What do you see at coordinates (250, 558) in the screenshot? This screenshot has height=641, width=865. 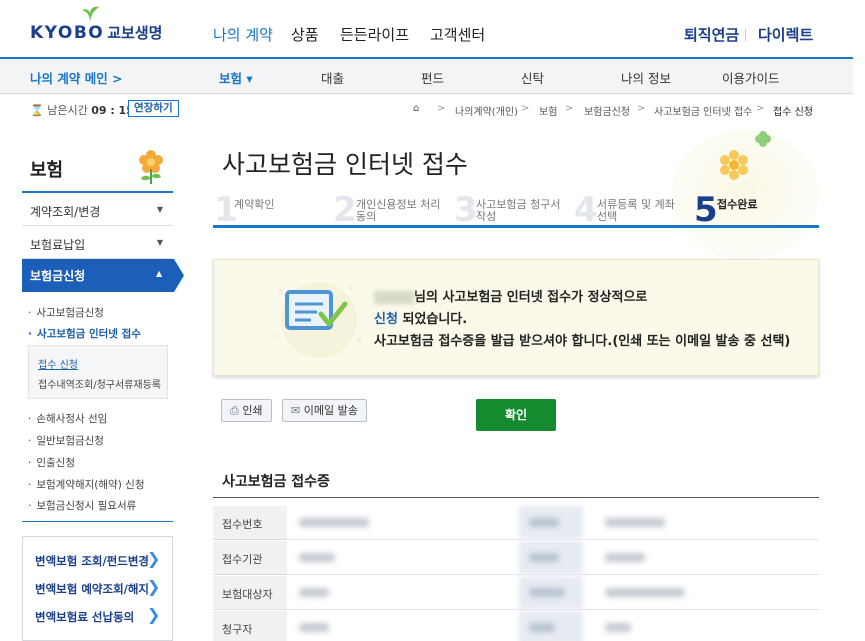 I see `table-header-cell: 접수기관` at bounding box center [250, 558].